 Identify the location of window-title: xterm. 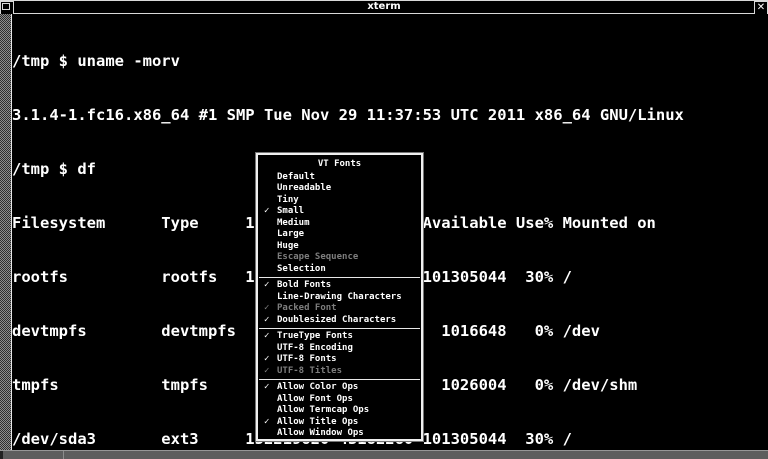
(384, 6).